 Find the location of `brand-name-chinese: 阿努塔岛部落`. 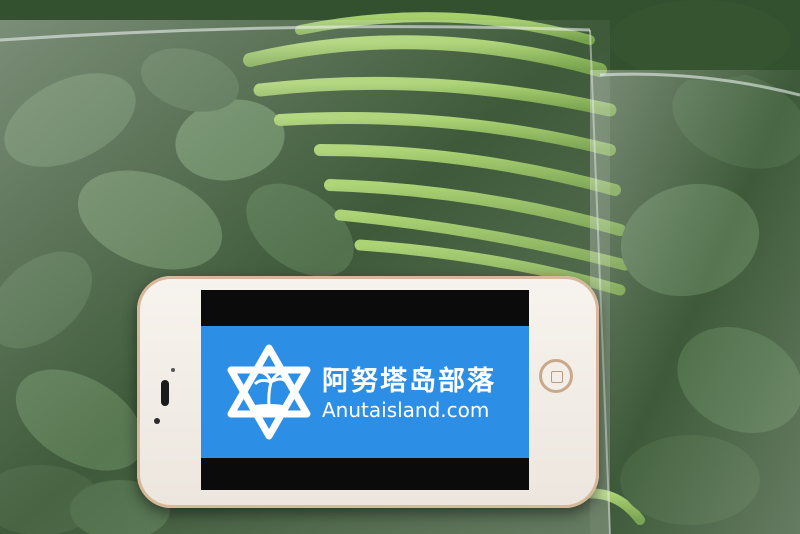

brand-name-chinese: 阿努塔岛部落 is located at coordinates (409, 381).